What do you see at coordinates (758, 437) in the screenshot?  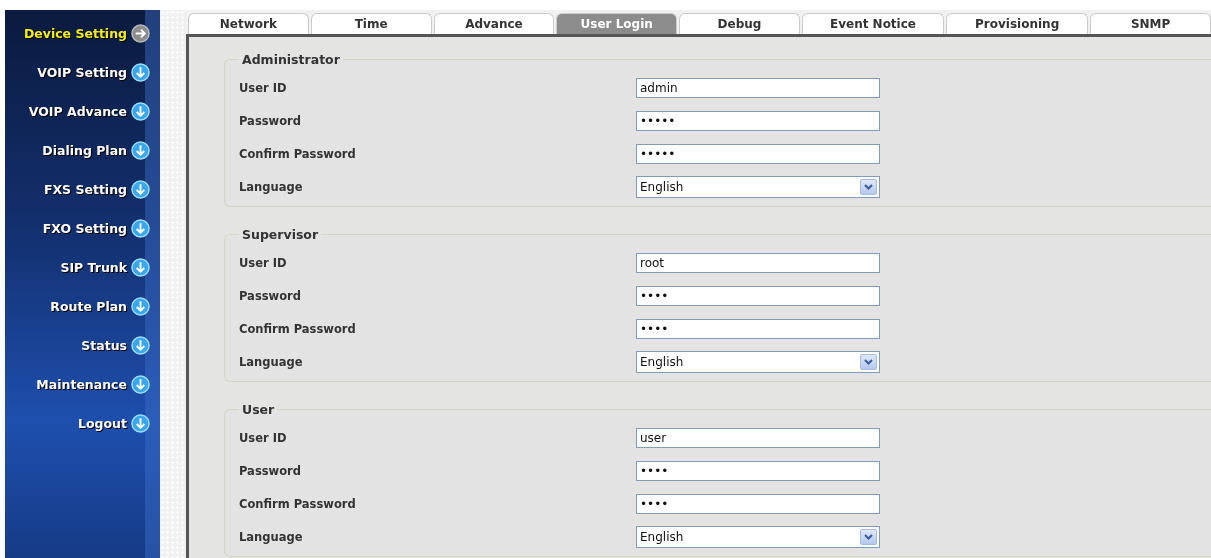 I see `text-field: user` at bounding box center [758, 437].